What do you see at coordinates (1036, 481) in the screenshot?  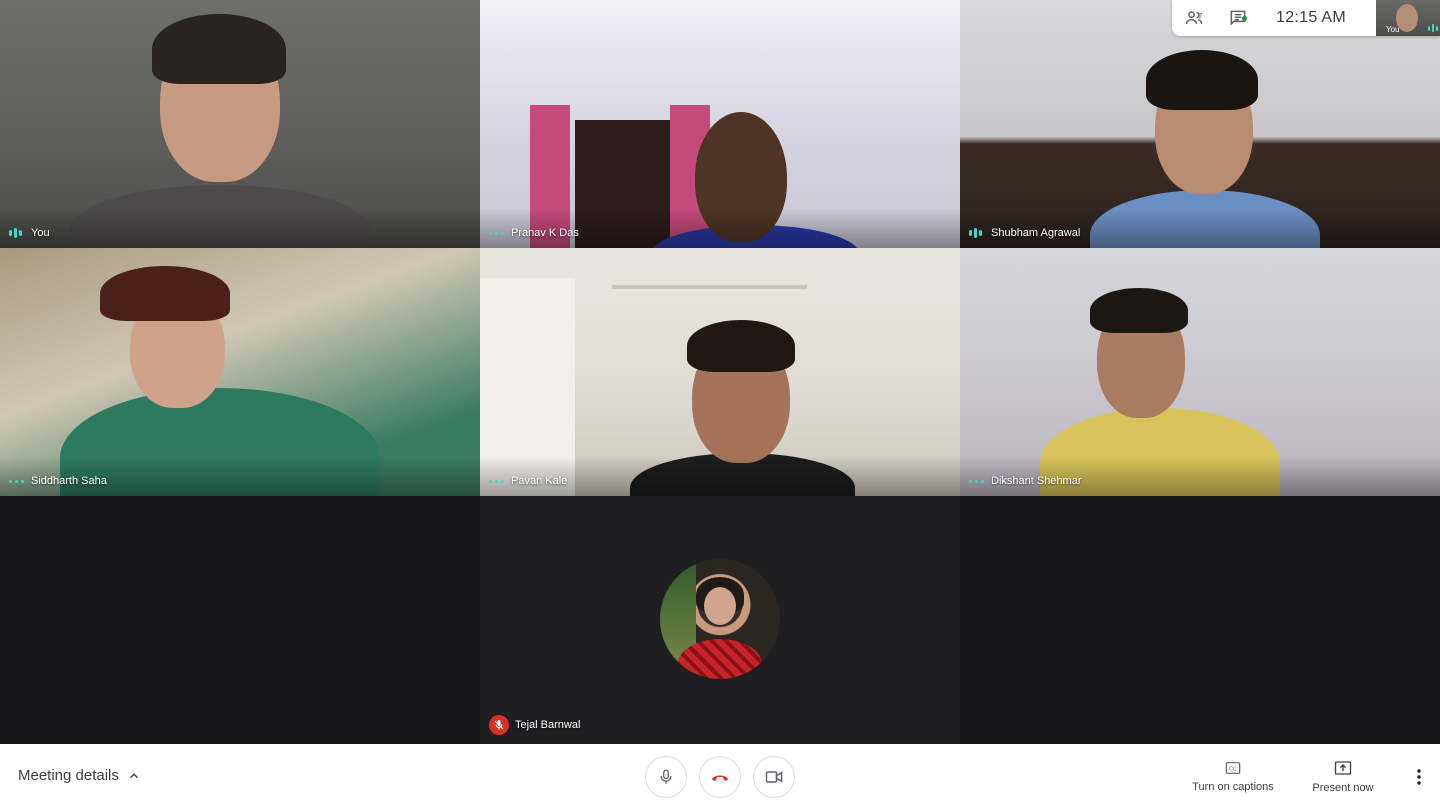 I see `participant-name: Dikshant Shehmar` at bounding box center [1036, 481].